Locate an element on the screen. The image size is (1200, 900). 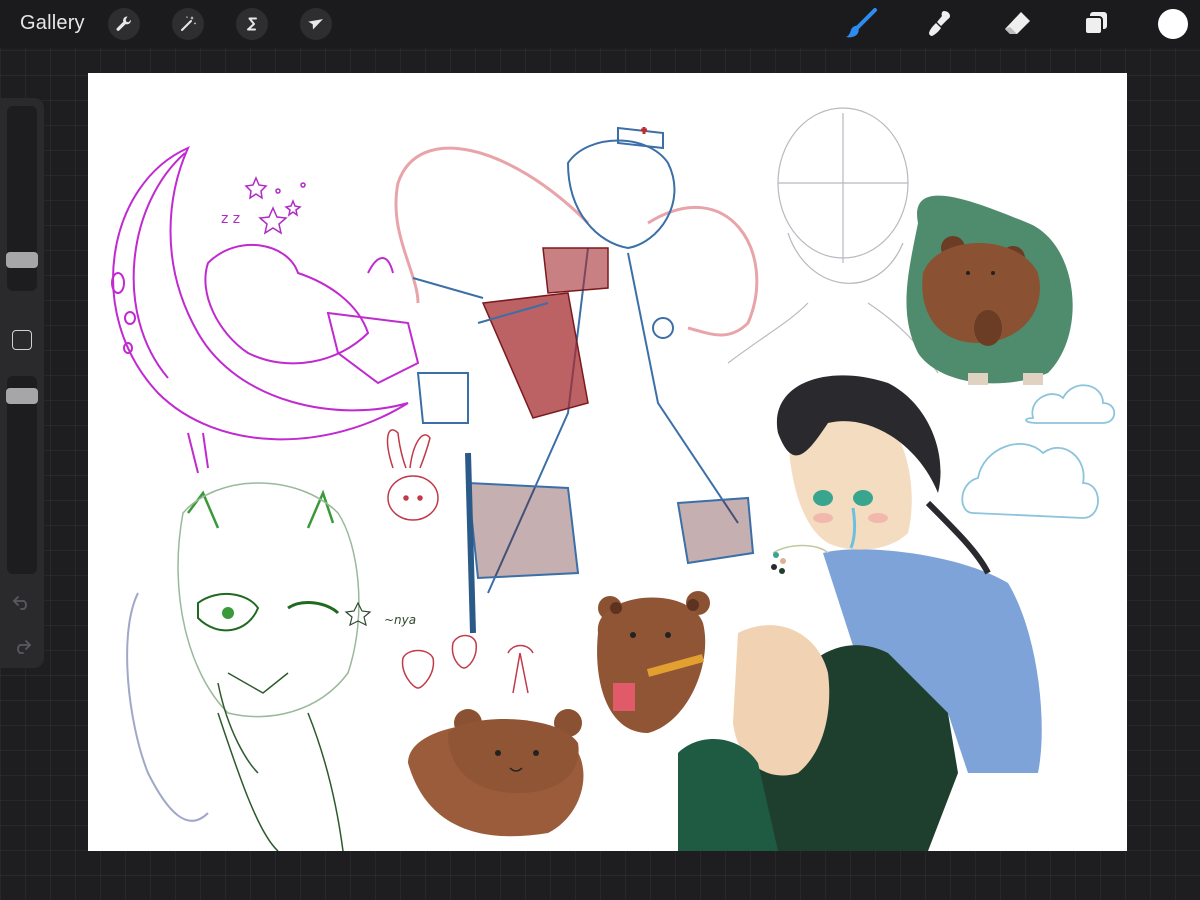
layers-tool-button is located at coordinates (1096, 24).